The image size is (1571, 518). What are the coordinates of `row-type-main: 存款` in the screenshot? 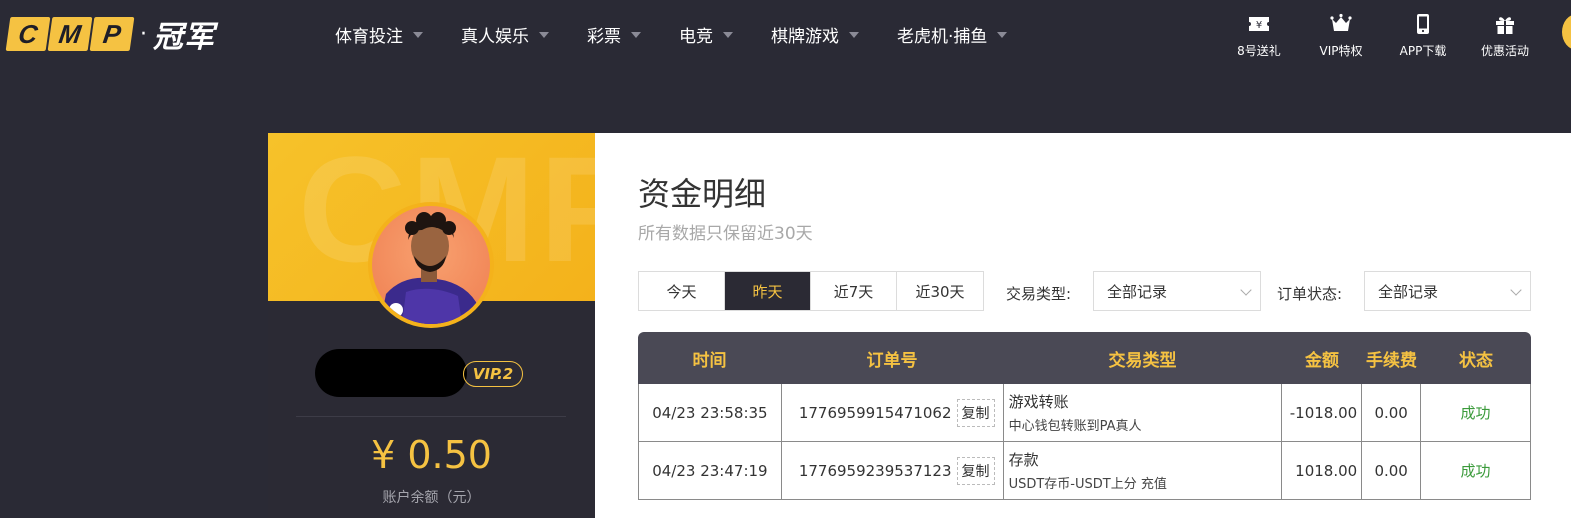 It's located at (1023, 460).